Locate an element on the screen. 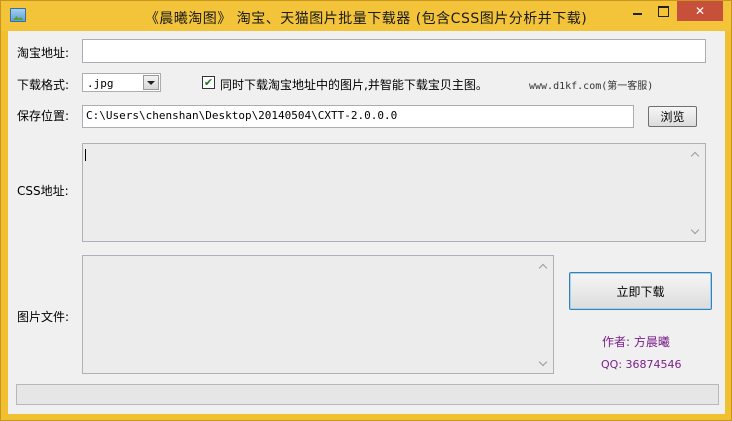 This screenshot has width=732, height=421. title-bar: 《晨曦淘图》 淘宝、天猫图片批量下载器 (包含CSS图片分析并下载) ✕ is located at coordinates (366, 16).